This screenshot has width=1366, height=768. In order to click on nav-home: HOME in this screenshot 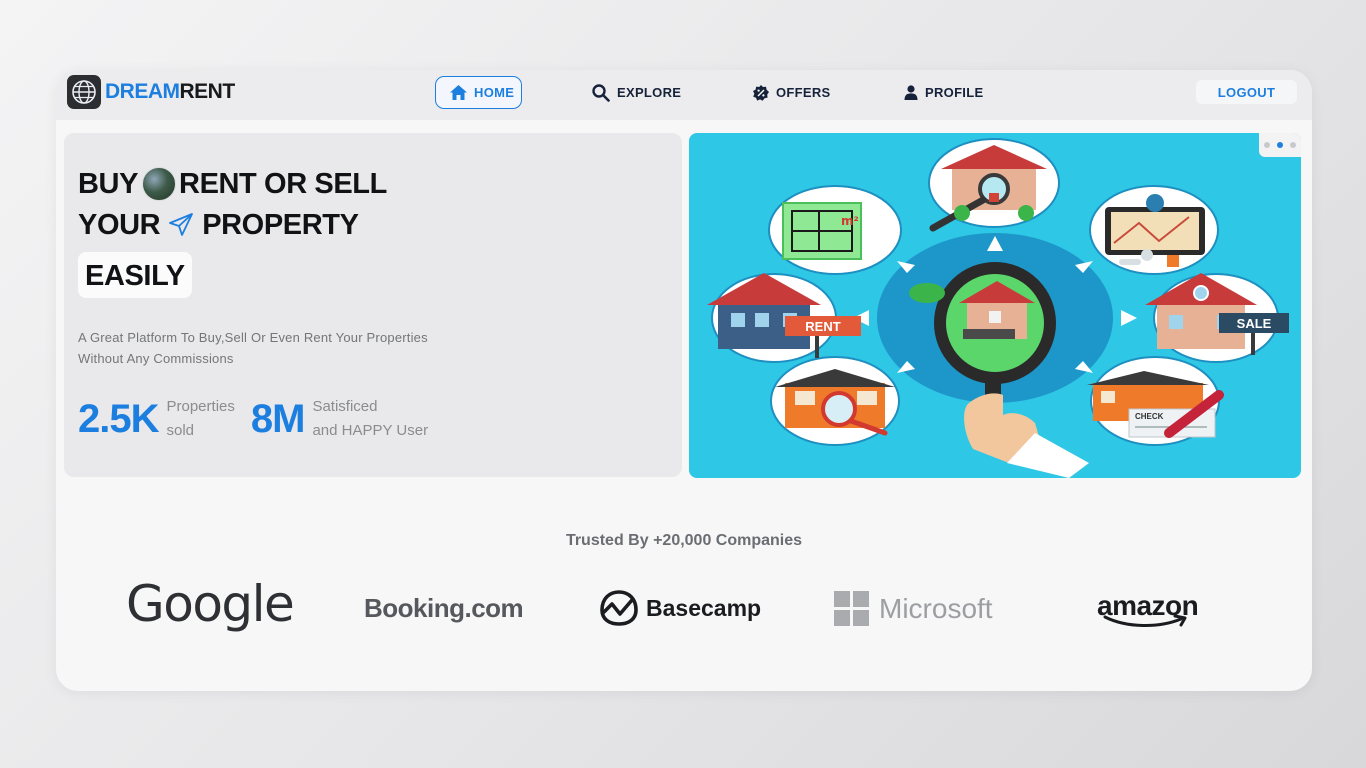, I will do `click(478, 92)`.